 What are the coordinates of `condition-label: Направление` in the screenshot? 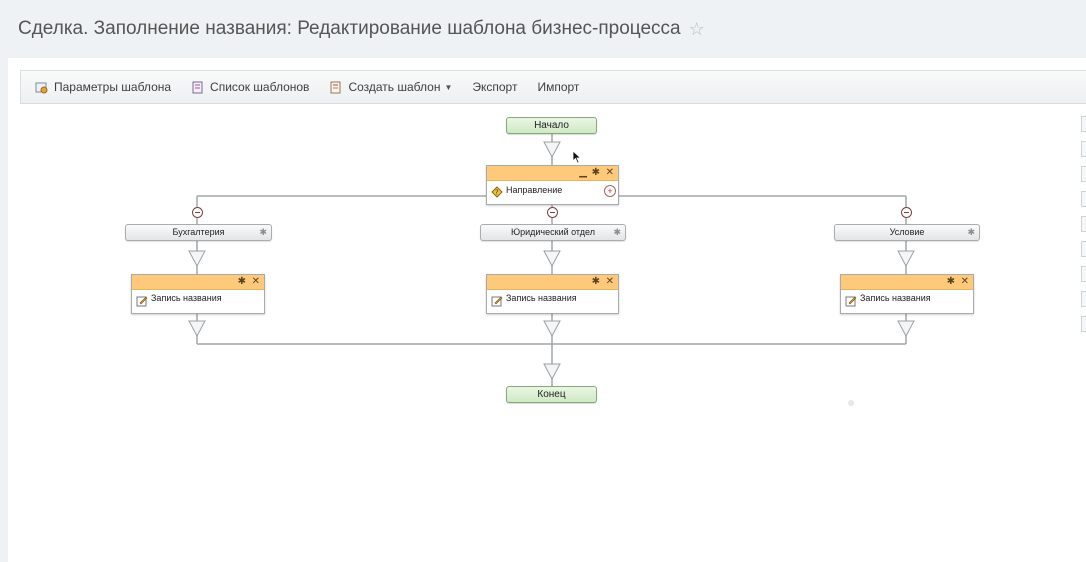 It's located at (534, 190).